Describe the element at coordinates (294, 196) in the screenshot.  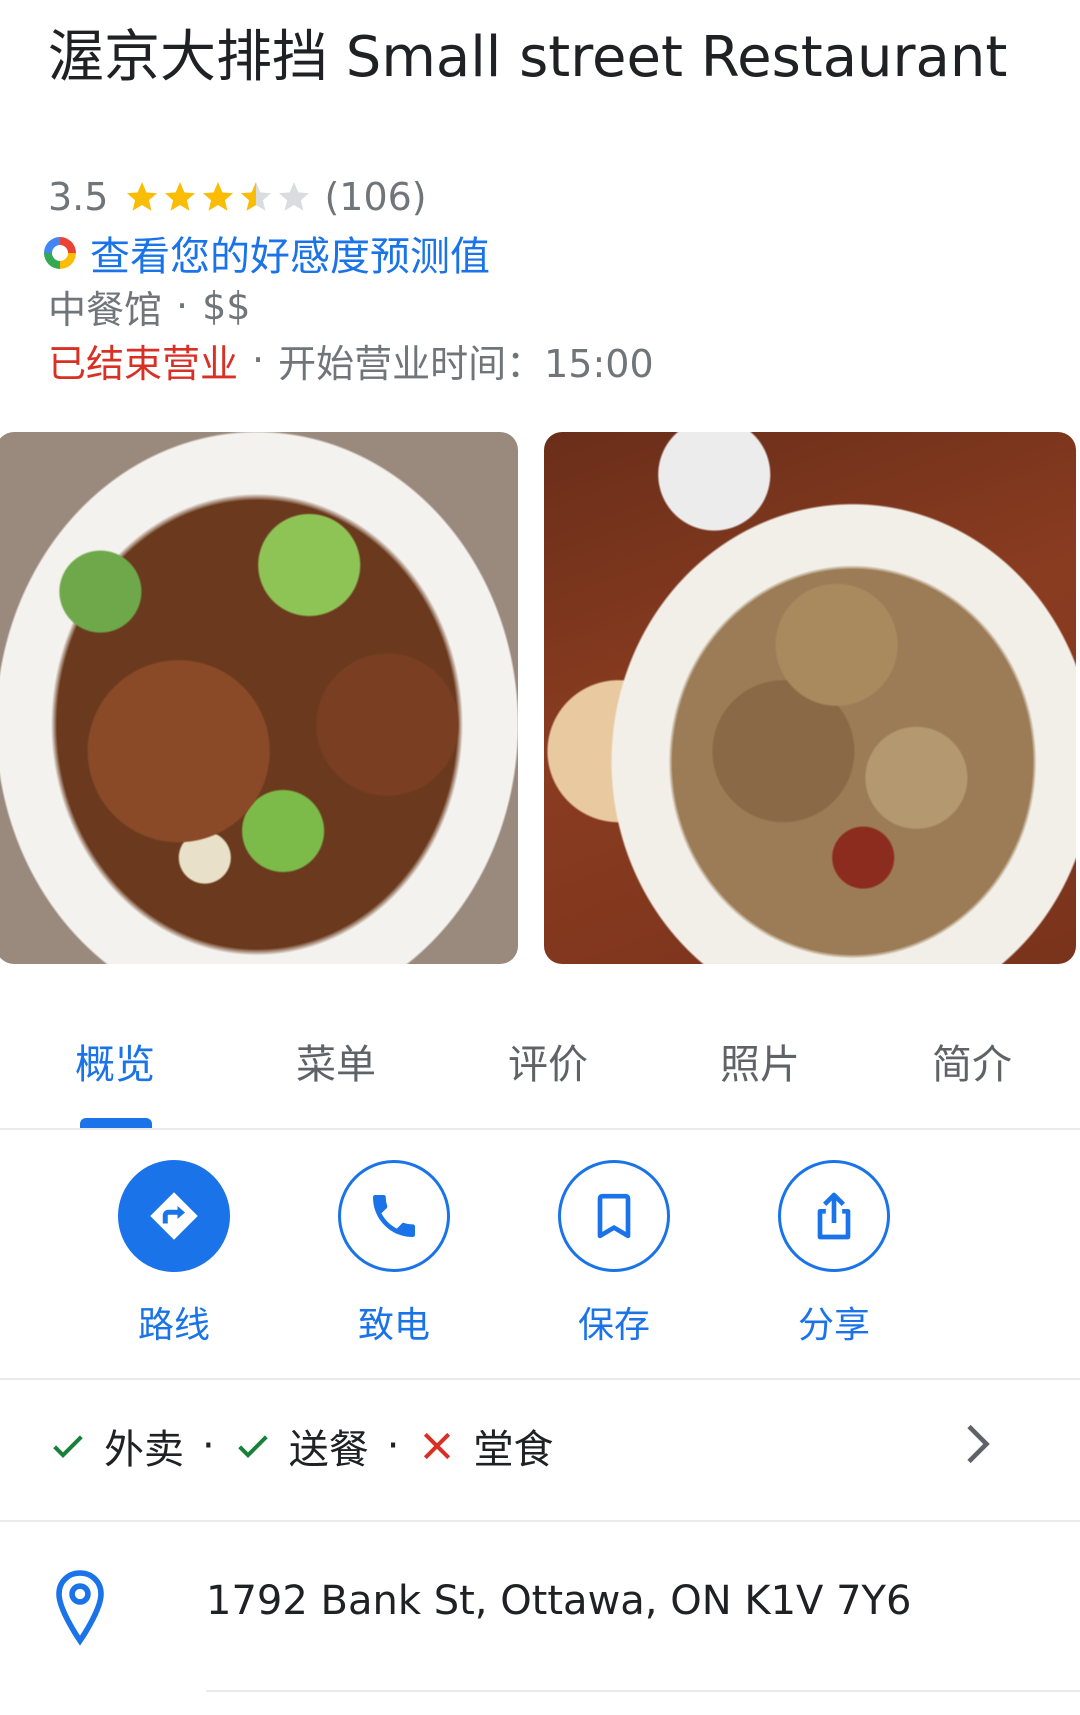
I see `star-empty-icon` at that location.